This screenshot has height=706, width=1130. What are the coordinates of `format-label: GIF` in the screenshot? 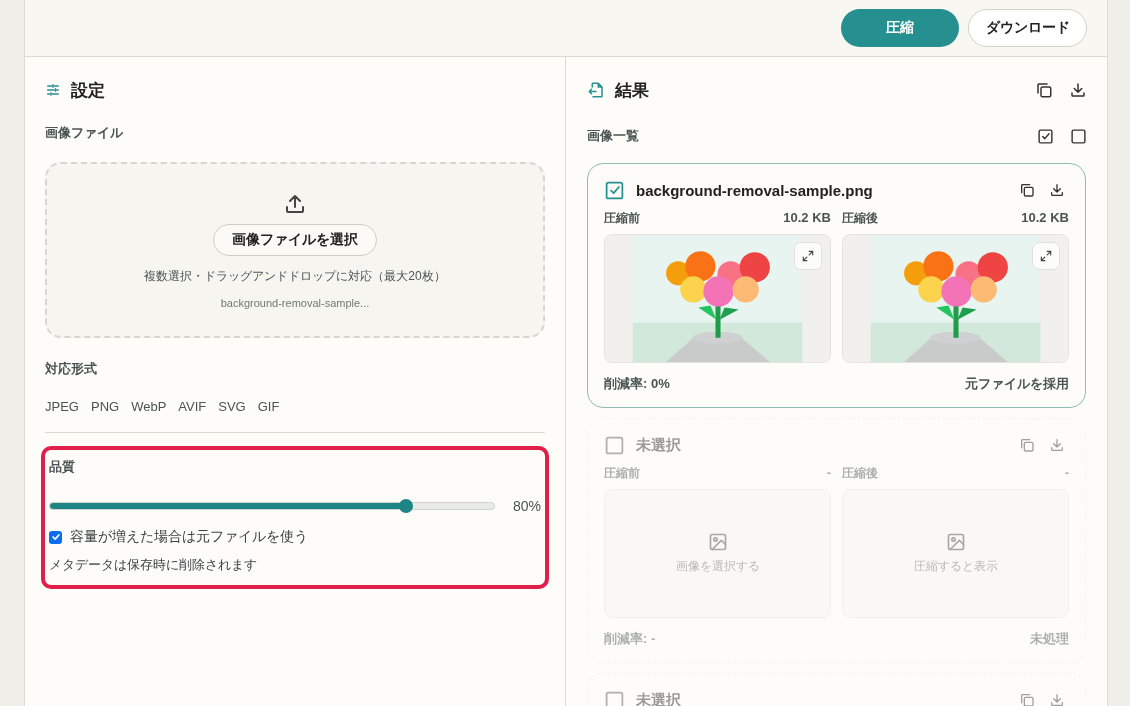 It's located at (268, 406).